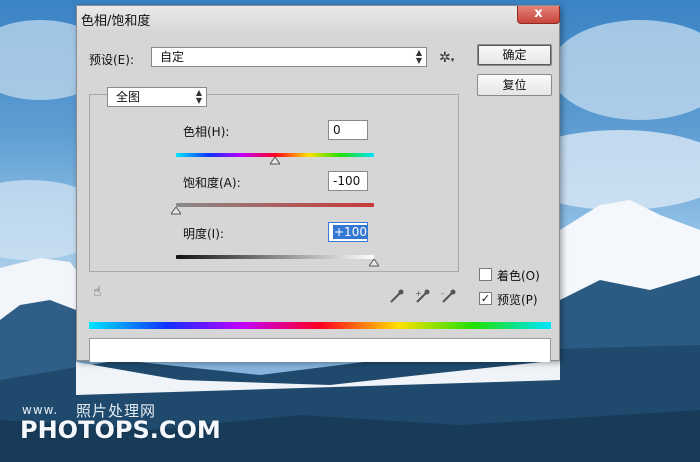  I want to click on preview-label: 预览(P), so click(517, 300).